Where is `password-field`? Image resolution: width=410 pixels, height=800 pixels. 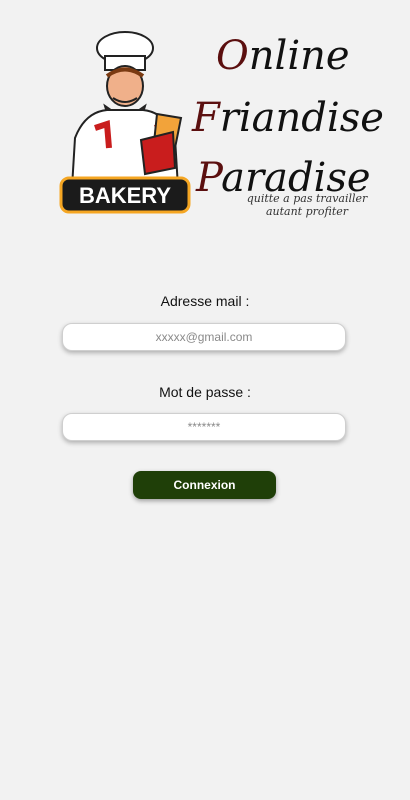
password-field is located at coordinates (204, 427).